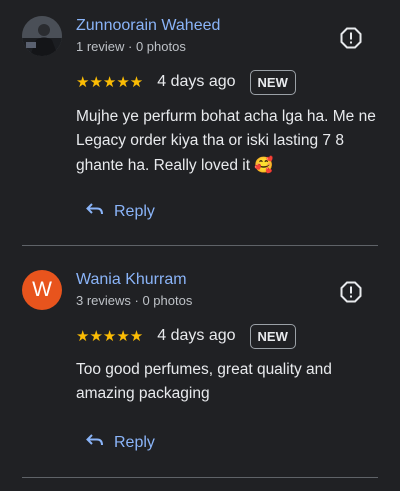 This screenshot has height=491, width=400. What do you see at coordinates (148, 26) in the screenshot?
I see `author-name: Zunnoorain Waheed` at bounding box center [148, 26].